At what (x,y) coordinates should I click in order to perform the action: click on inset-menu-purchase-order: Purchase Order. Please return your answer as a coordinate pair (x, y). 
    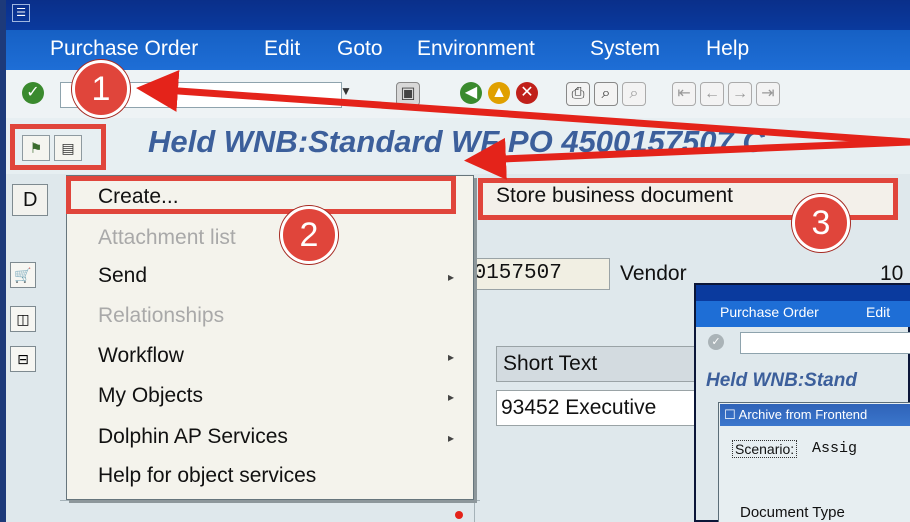
    Looking at the image, I should click on (769, 312).